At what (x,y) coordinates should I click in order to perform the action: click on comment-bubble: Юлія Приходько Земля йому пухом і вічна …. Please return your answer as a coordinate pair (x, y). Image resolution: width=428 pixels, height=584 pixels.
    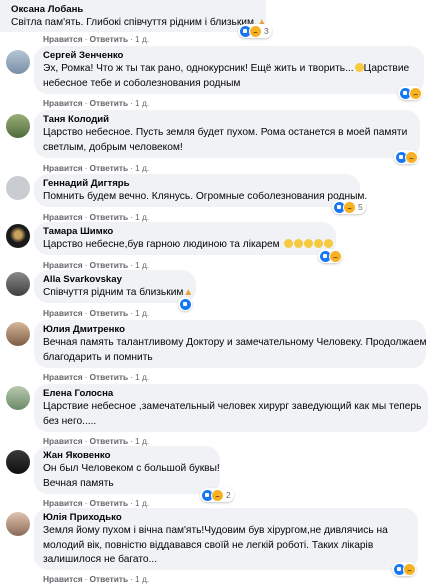
    Looking at the image, I should click on (226, 539).